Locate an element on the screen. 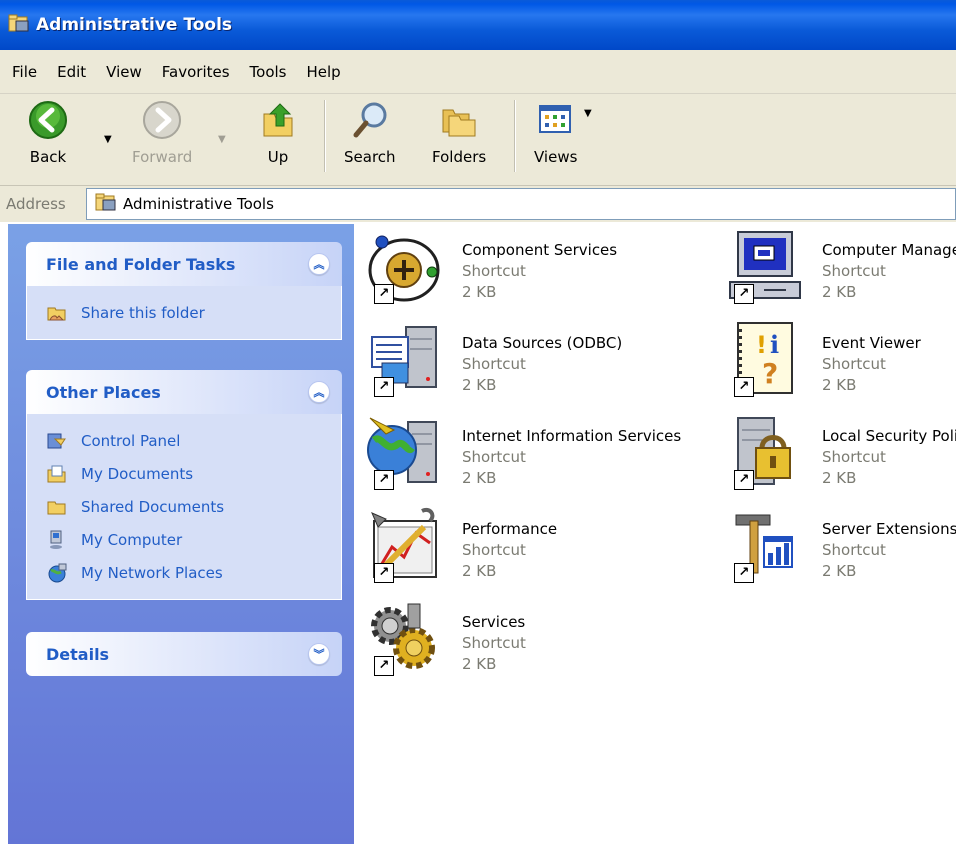 The height and width of the screenshot is (844, 956). my-network-places-label: My Network Places is located at coordinates (152, 572).